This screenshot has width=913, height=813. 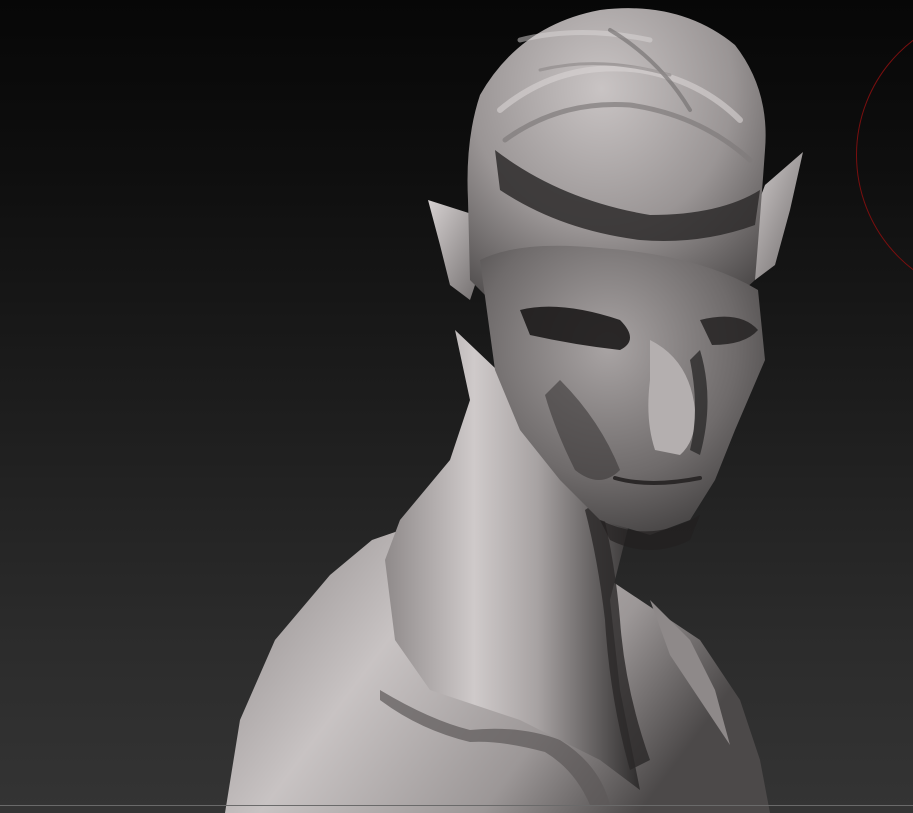 What do you see at coordinates (456, 805) in the screenshot?
I see `viewport-bottom-edge` at bounding box center [456, 805].